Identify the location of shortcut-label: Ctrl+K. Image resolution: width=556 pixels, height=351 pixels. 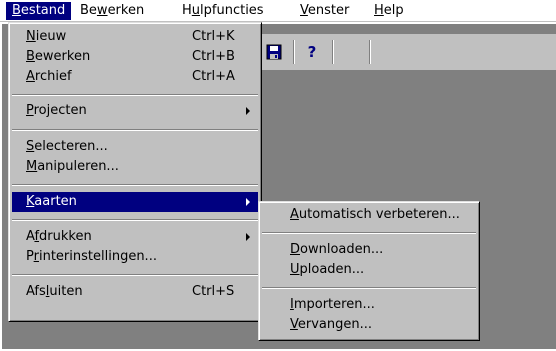
(213, 36).